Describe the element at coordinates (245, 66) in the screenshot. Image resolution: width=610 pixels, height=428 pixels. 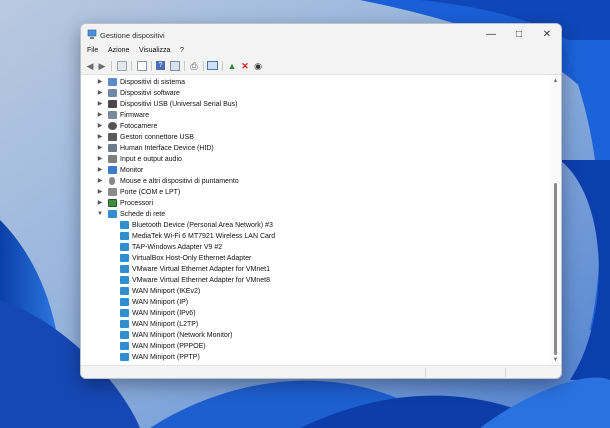
I see `uninstall-icon: ✕` at that location.